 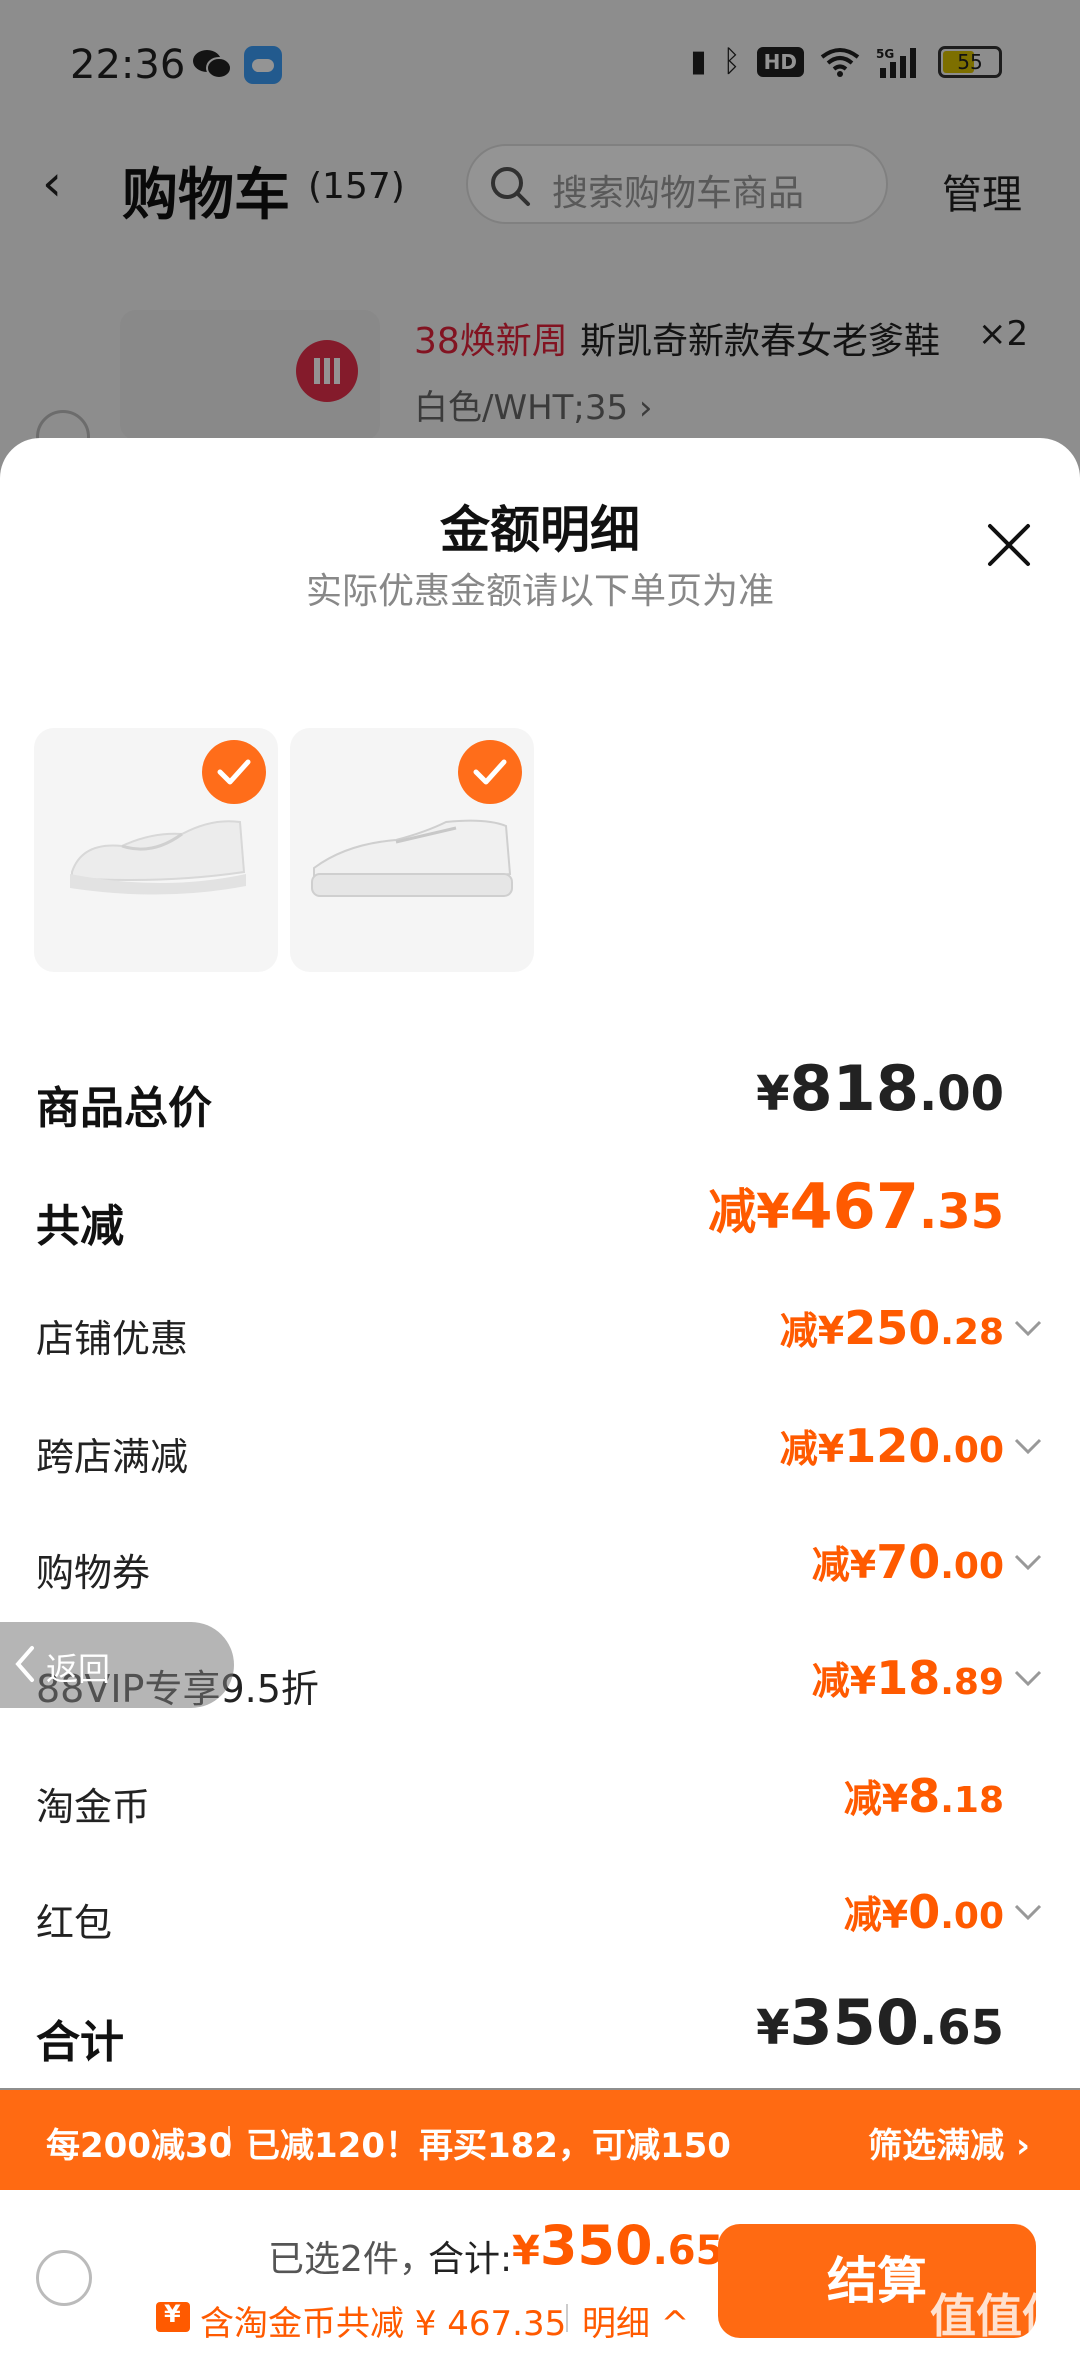 I want to click on sheet-subtitle: 实际优惠金额请以下单页为准, so click(x=539, y=591).